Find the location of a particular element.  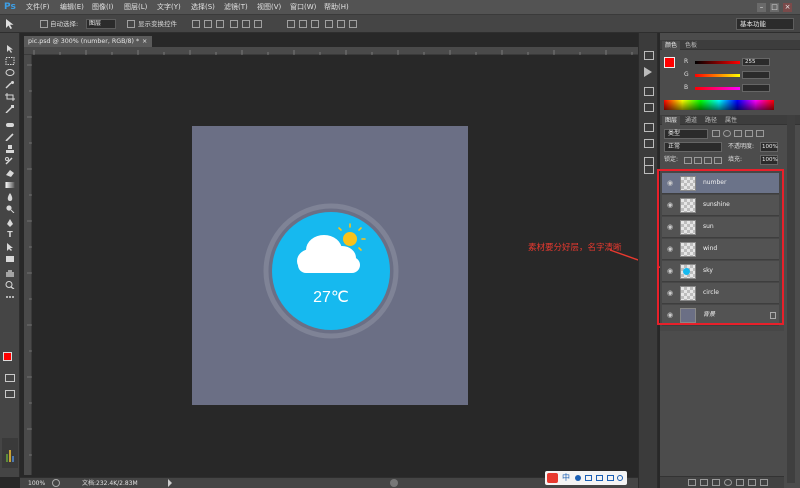

menu-file: 文件(F) is located at coordinates (38, 7).